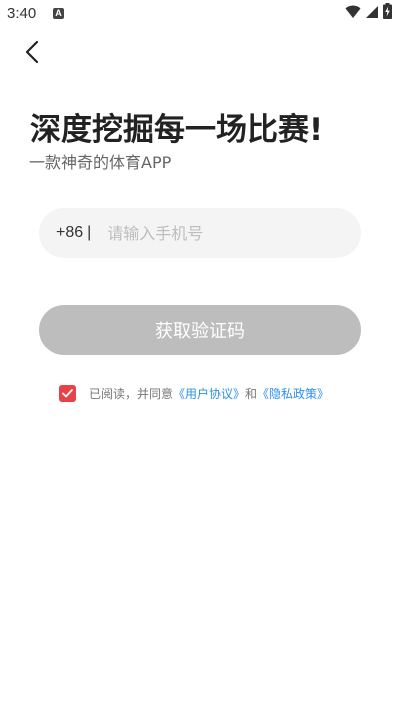 This screenshot has width=400, height=711. I want to click on check-icon, so click(67, 392).